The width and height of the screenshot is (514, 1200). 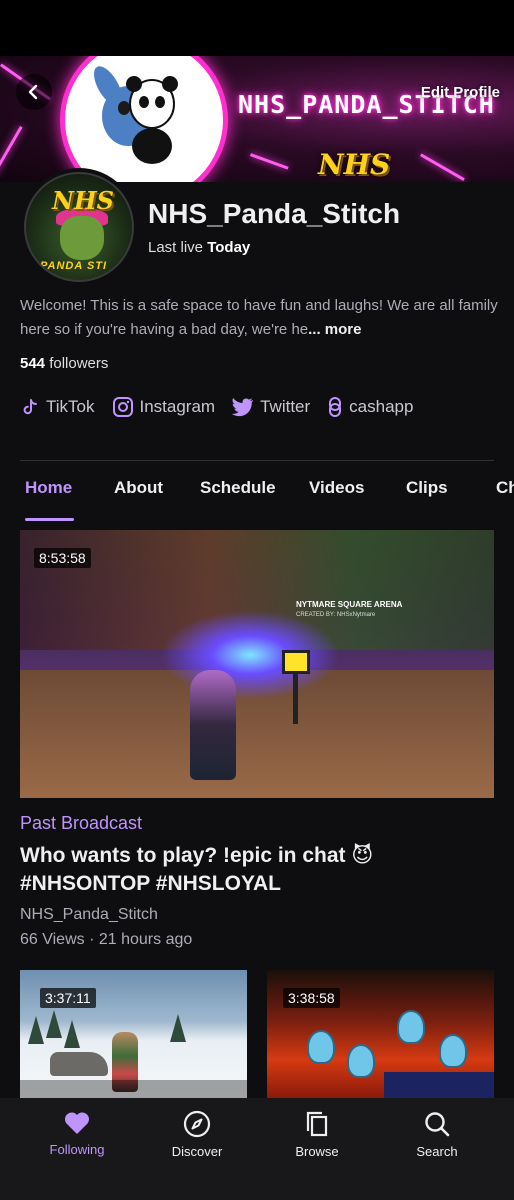 I want to click on status-bar, so click(x=257, y=28).